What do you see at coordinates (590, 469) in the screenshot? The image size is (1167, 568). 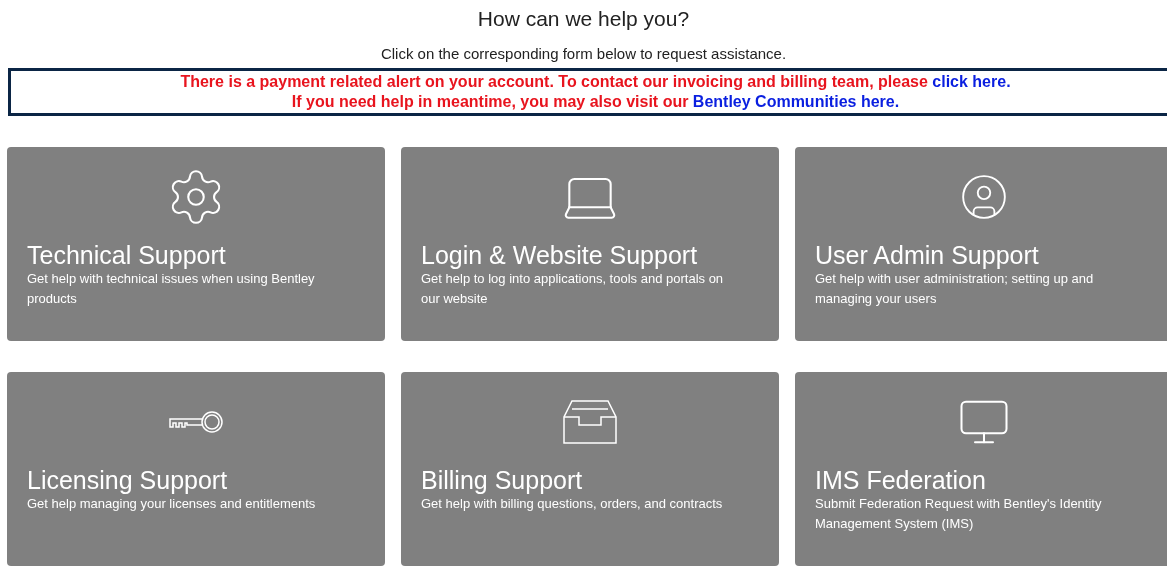 I see `support-card: Billing Support Get help with billing questions, orders, and contracts` at bounding box center [590, 469].